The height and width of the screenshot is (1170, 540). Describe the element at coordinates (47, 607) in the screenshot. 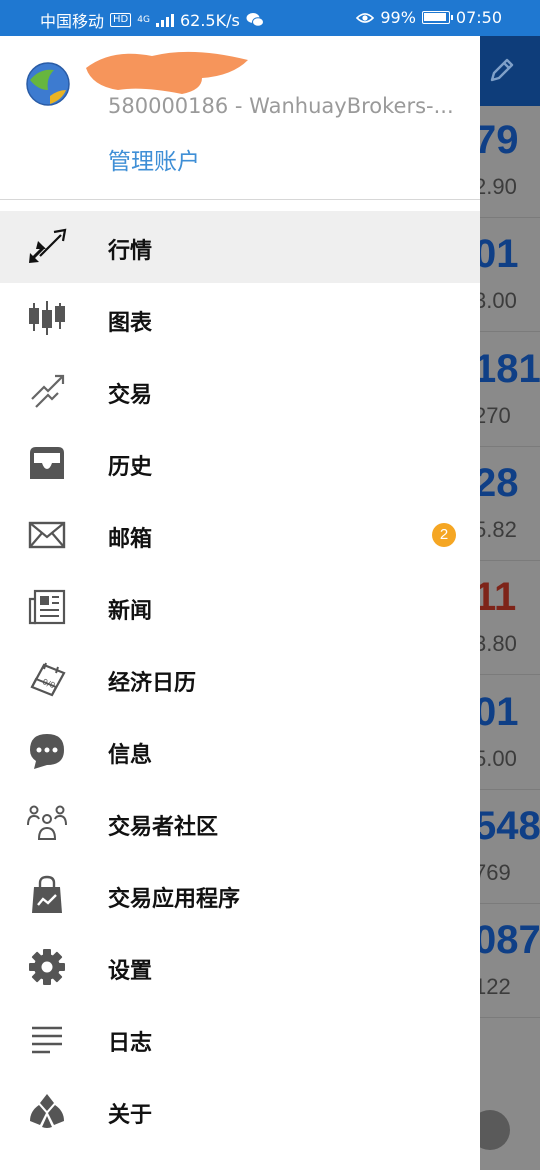

I see `news-paper-icon` at that location.